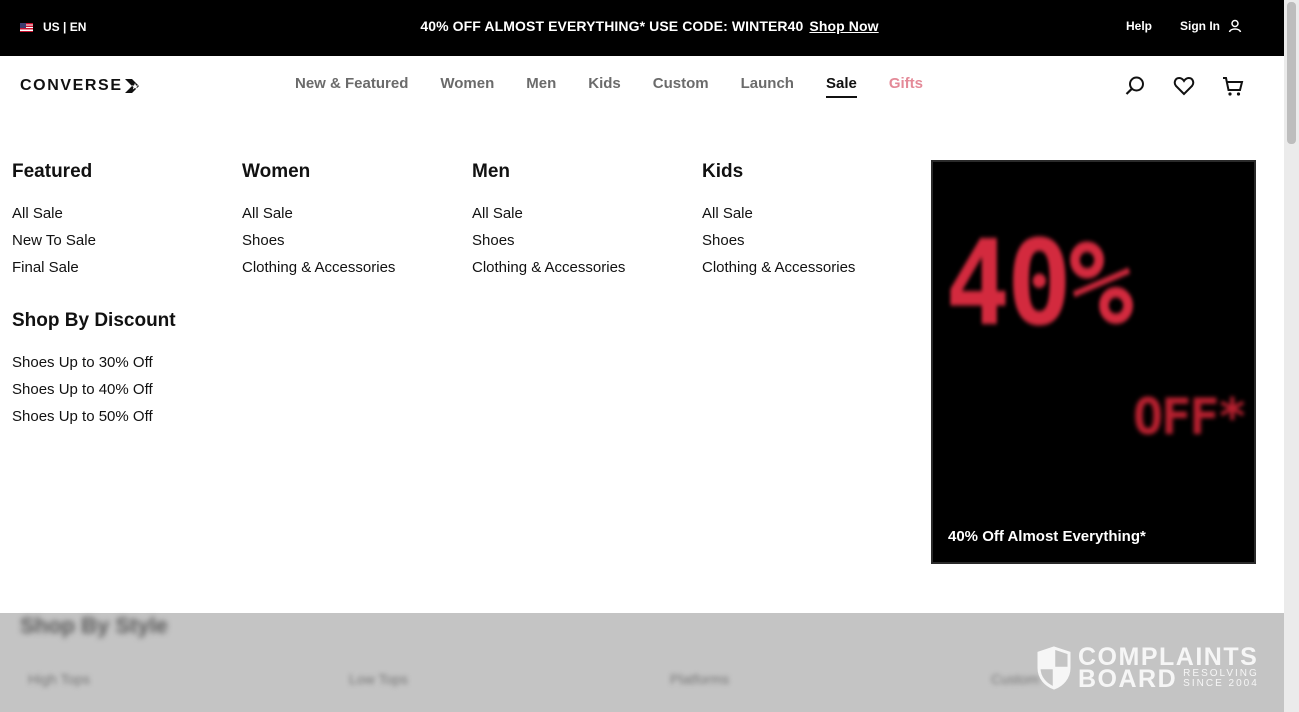 The image size is (1299, 712). Describe the element at coordinates (1233, 86) in the screenshot. I see `cart-icon` at that location.